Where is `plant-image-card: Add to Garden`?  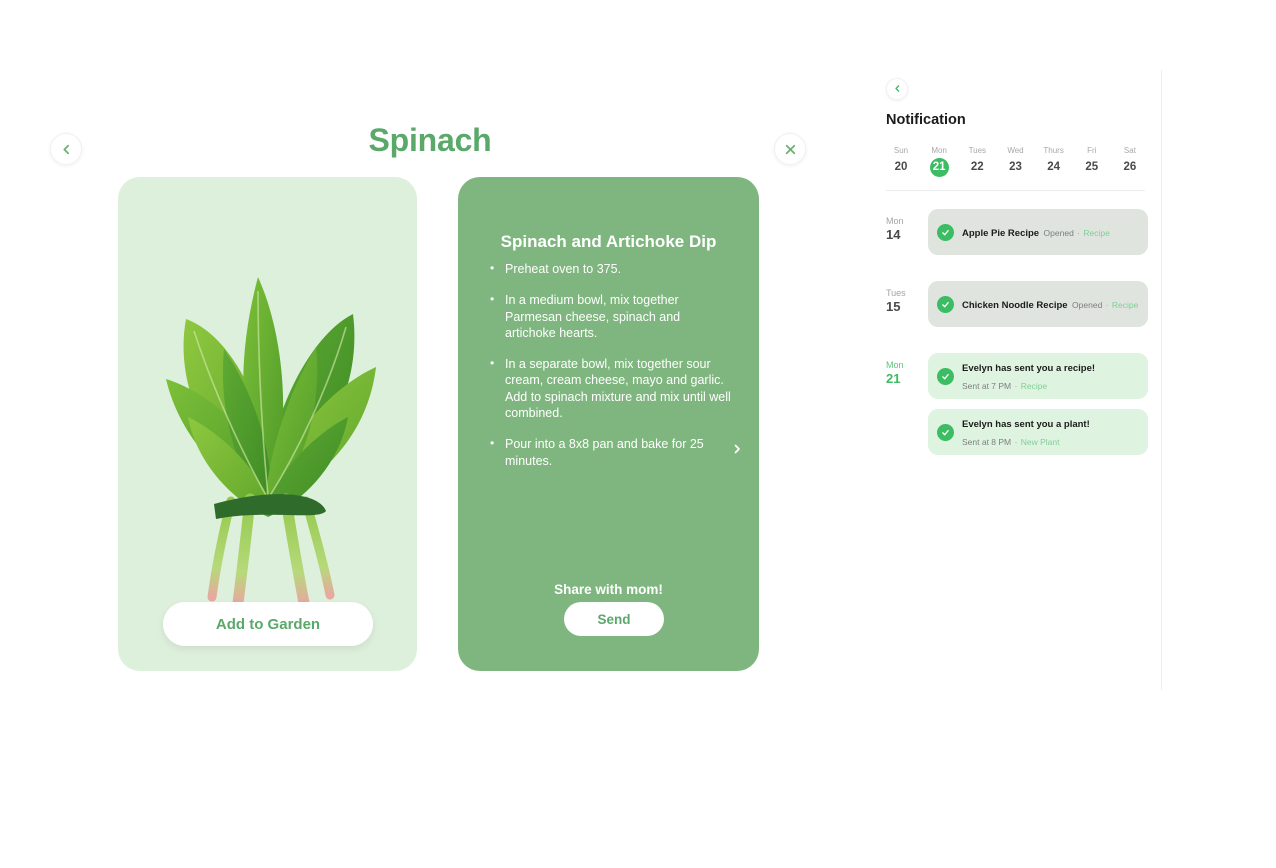 plant-image-card: Add to Garden is located at coordinates (267, 424).